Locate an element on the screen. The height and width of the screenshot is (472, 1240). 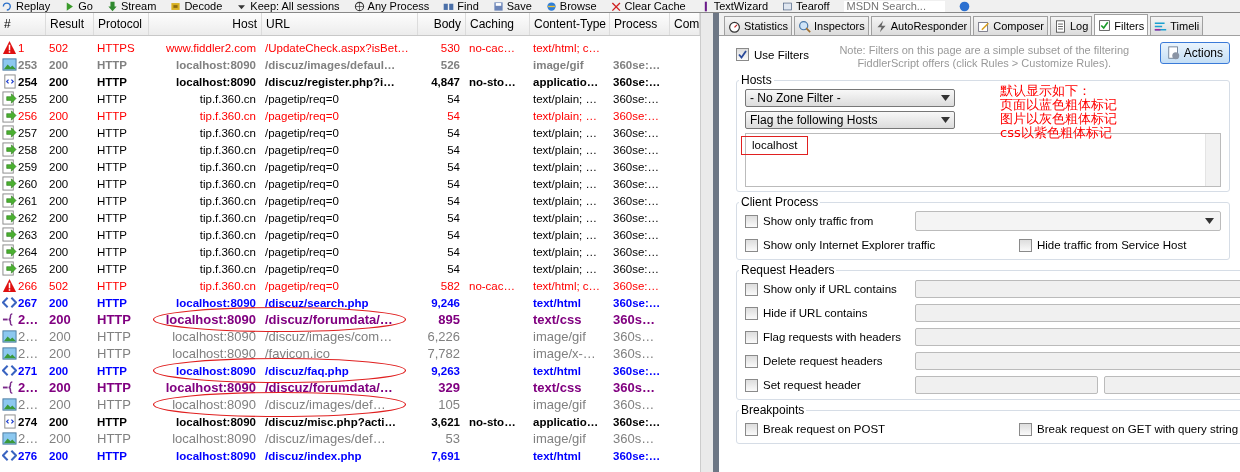
code-icon is located at coordinates (9, 302).